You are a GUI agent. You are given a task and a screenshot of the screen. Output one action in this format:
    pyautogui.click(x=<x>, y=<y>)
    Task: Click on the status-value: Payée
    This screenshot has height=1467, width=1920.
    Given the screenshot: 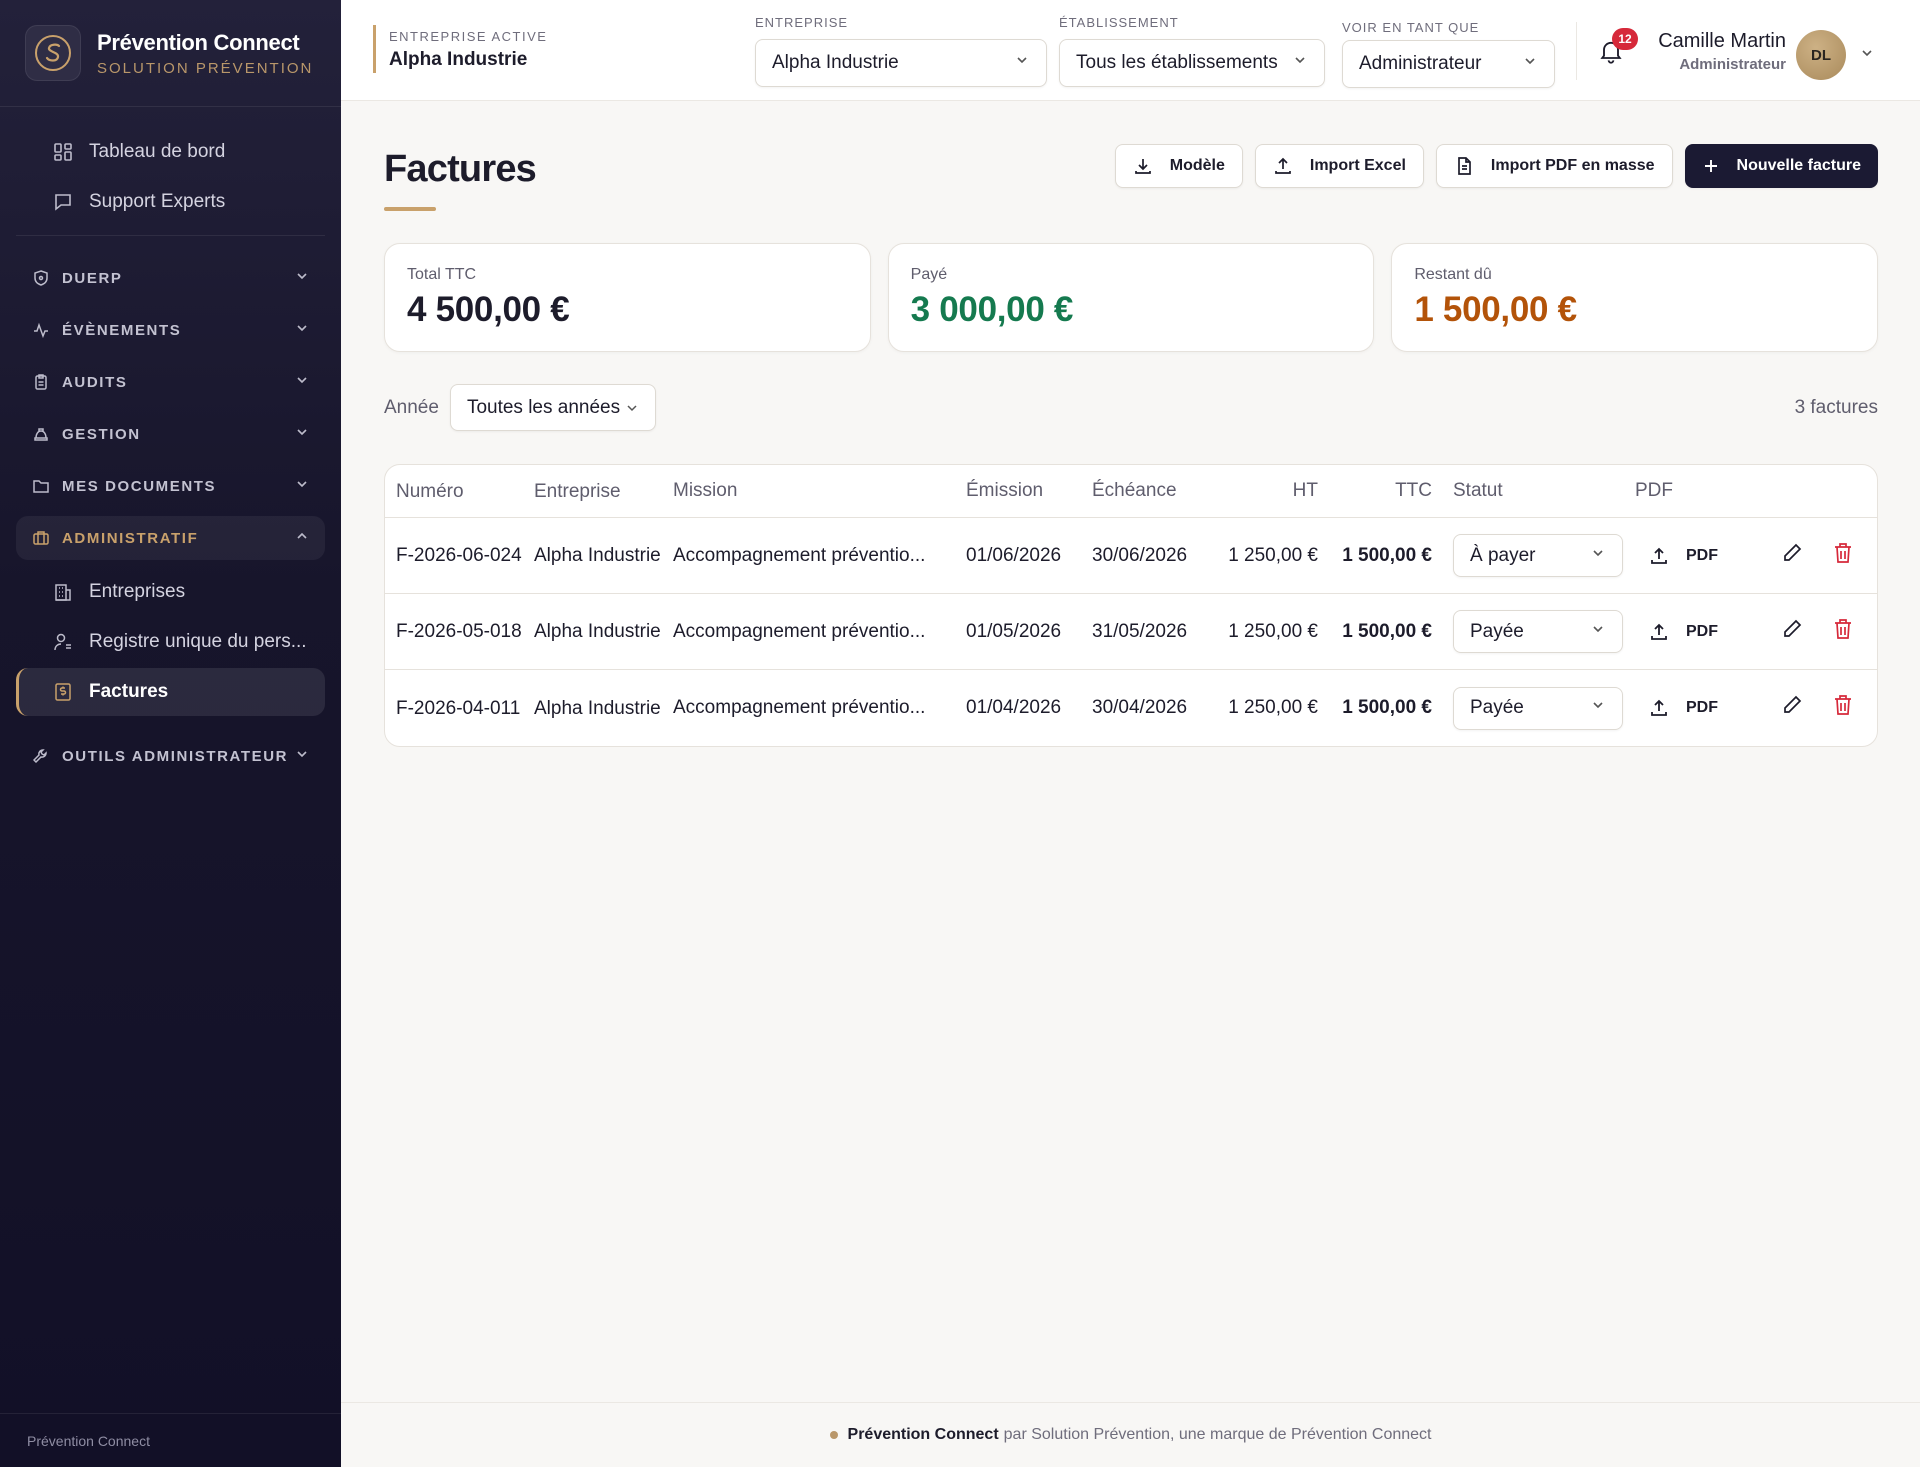 What is the action you would take?
    pyautogui.click(x=1497, y=707)
    